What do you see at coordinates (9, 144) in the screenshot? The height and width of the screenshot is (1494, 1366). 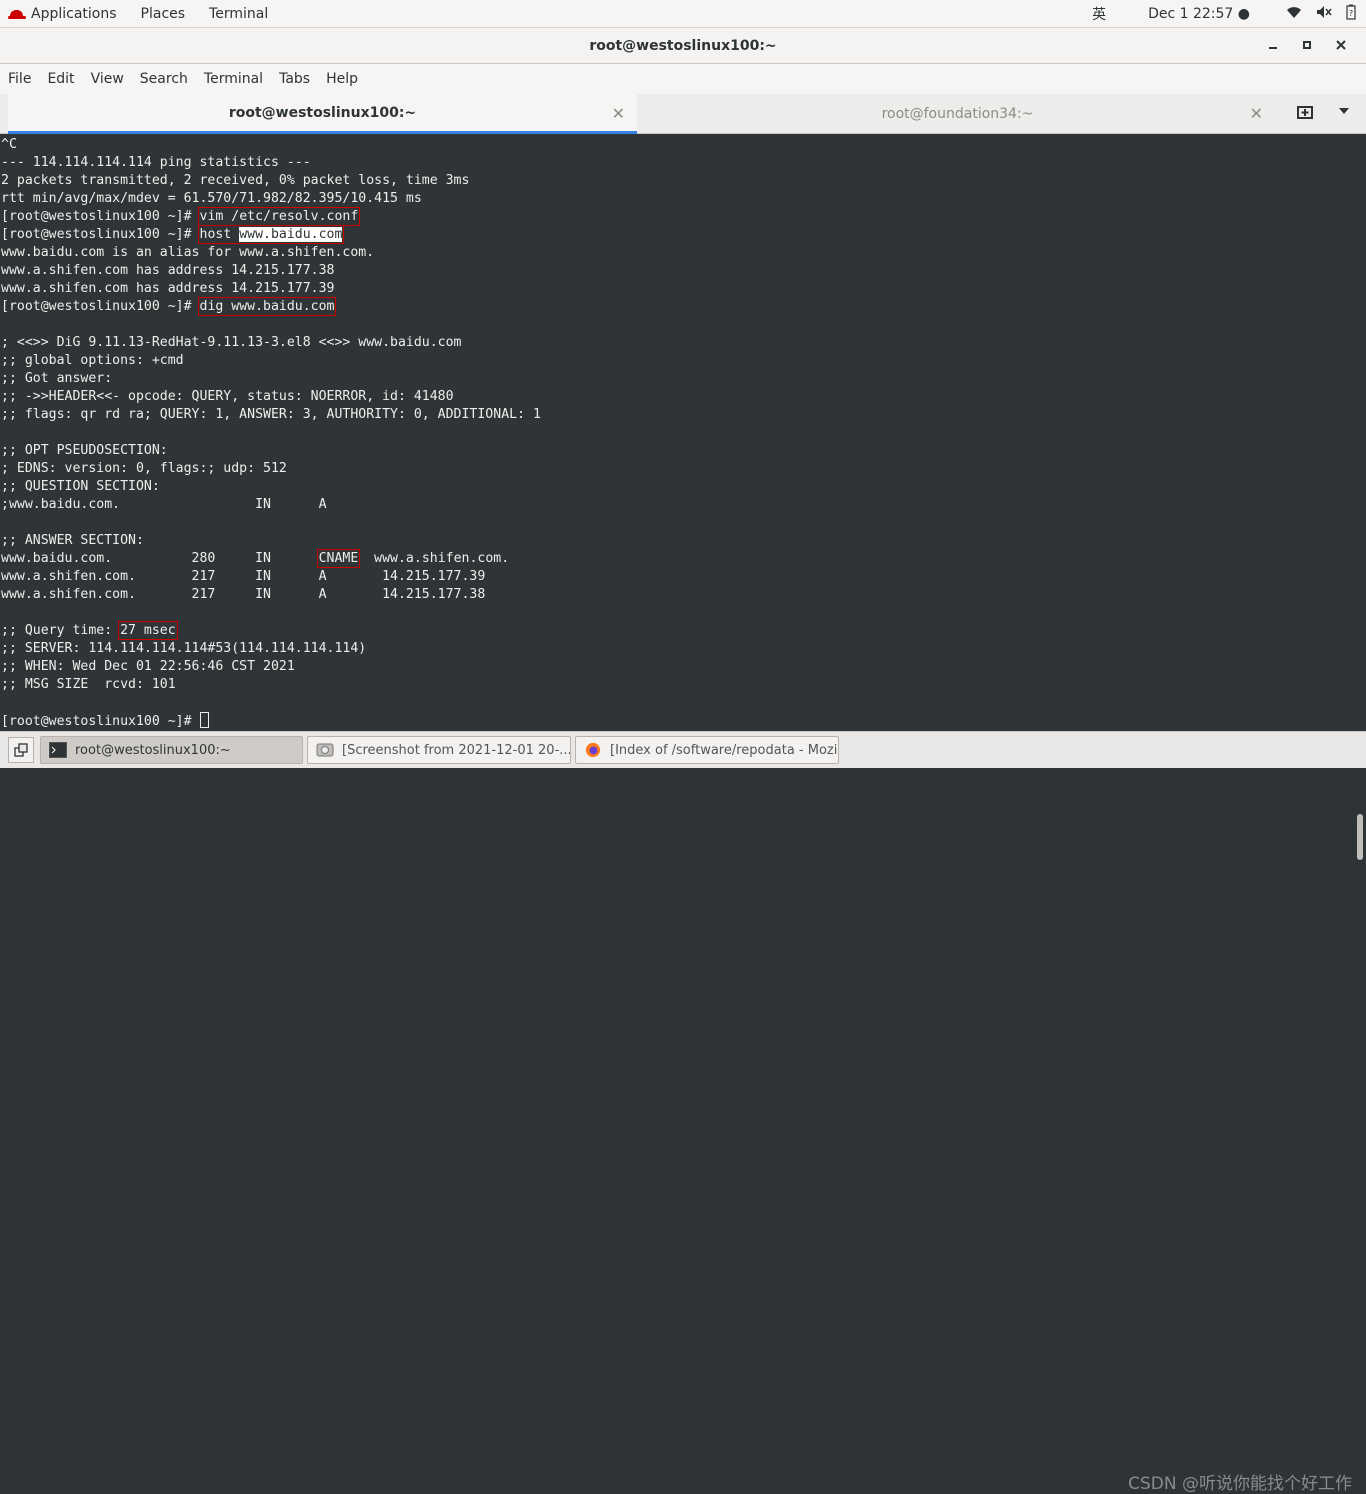 I see `terminal-line: ^C` at bounding box center [9, 144].